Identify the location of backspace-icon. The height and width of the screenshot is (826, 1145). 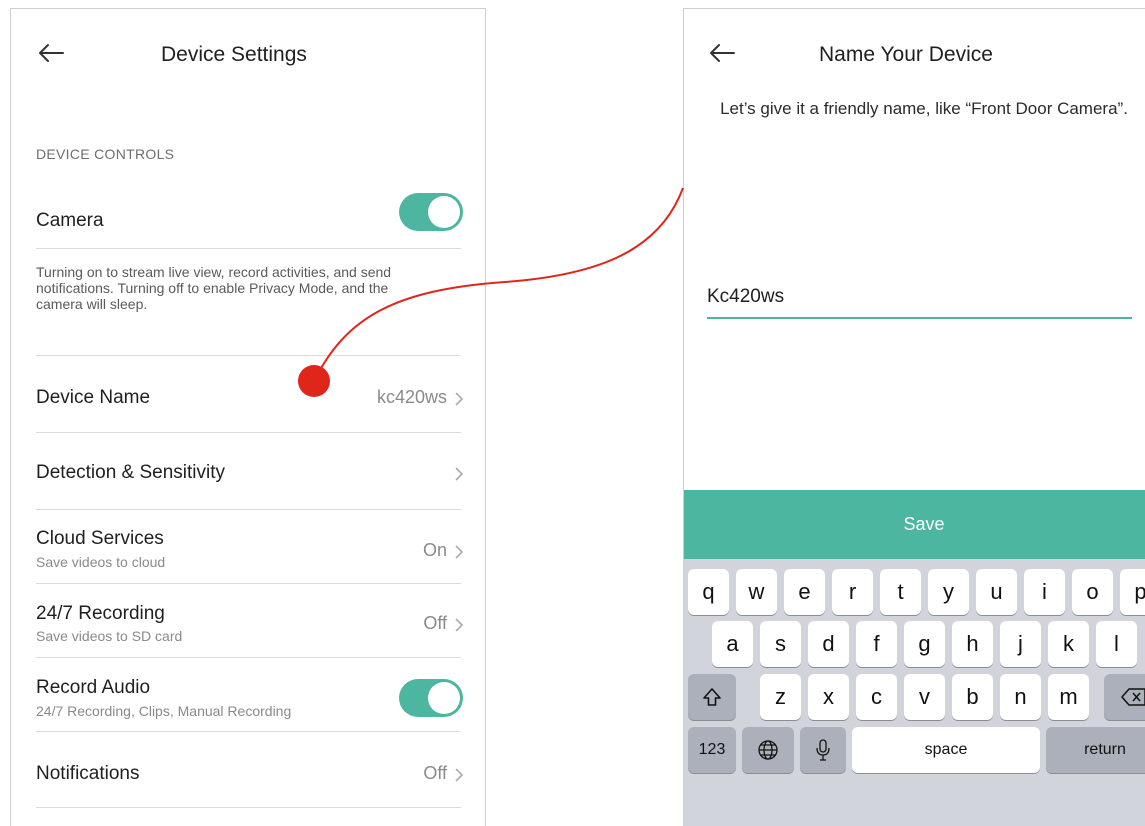
(1133, 697).